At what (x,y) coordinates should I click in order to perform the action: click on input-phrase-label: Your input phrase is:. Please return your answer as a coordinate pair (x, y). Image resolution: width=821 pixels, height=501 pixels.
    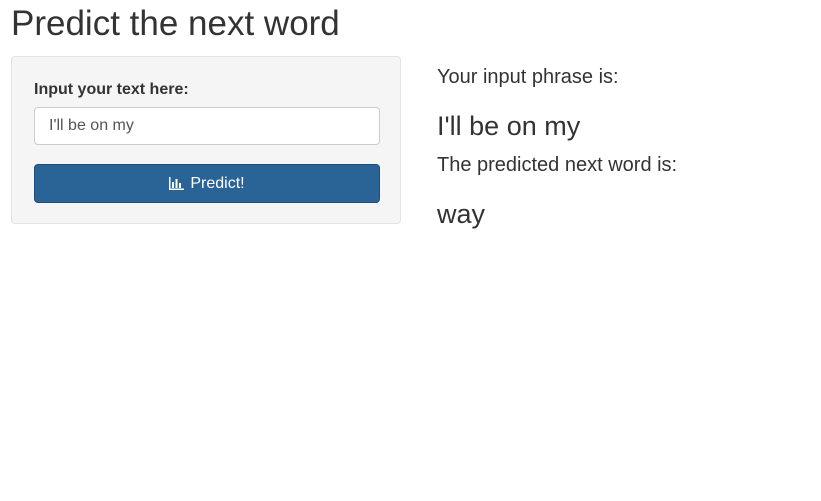
    Looking at the image, I should click on (528, 77).